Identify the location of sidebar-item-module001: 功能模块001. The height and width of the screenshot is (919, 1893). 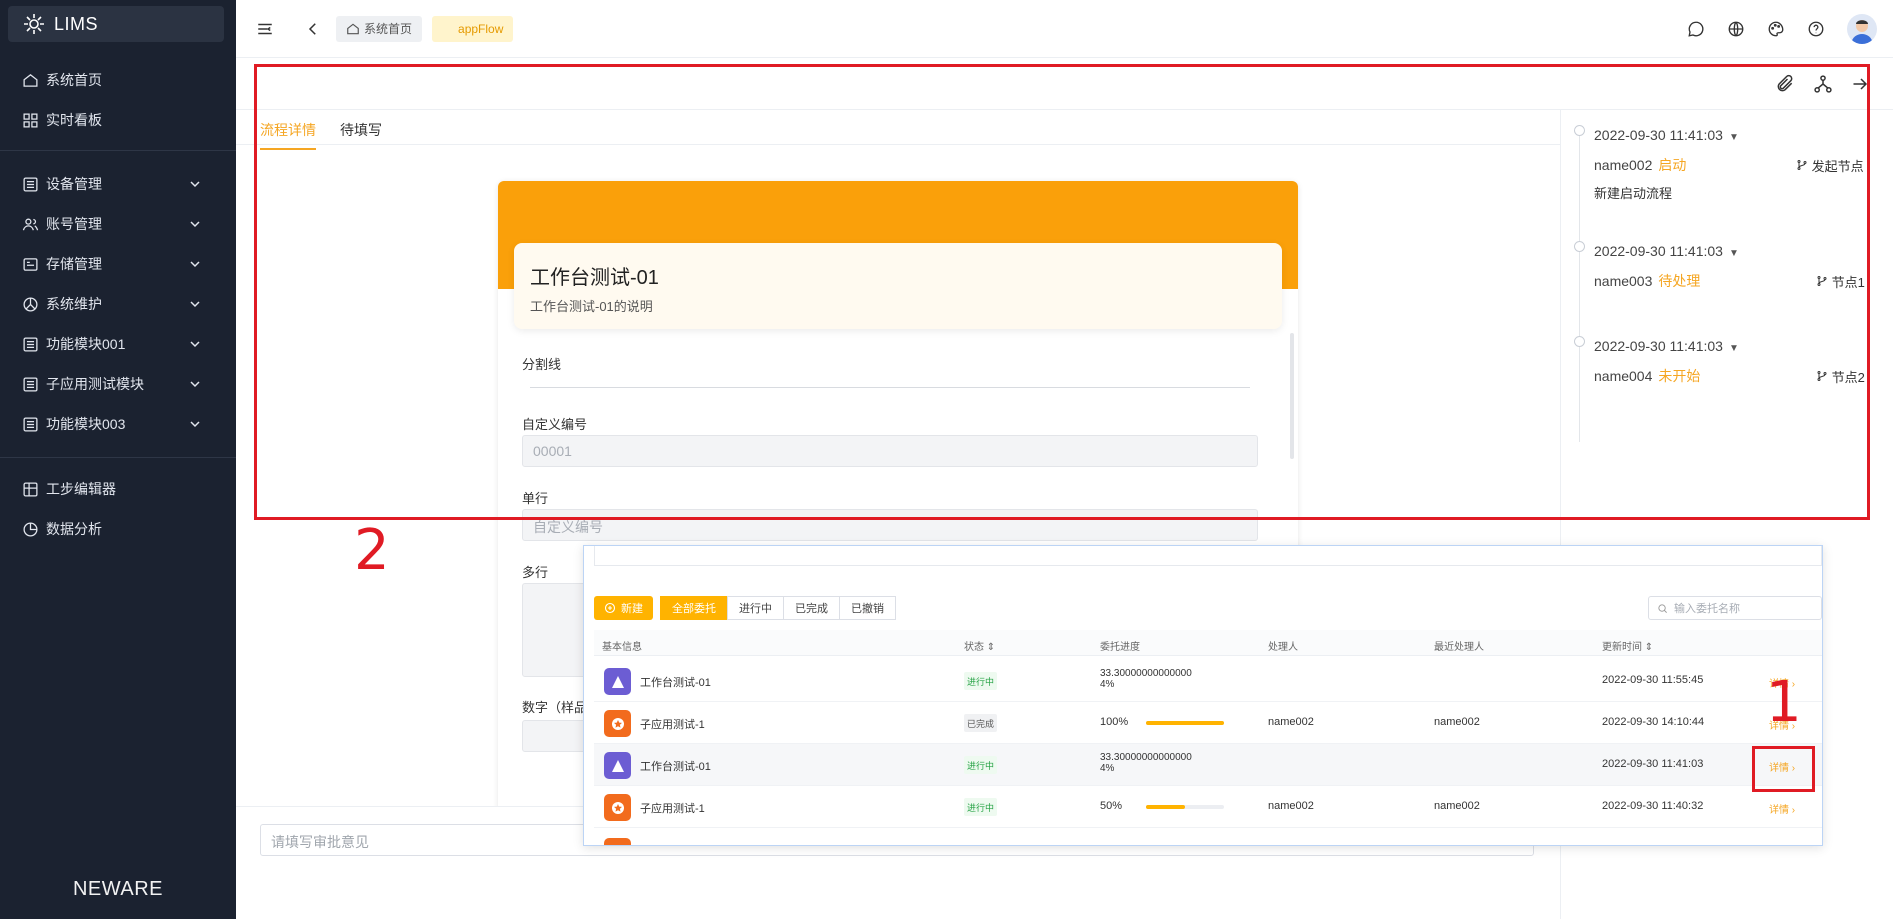
(118, 344).